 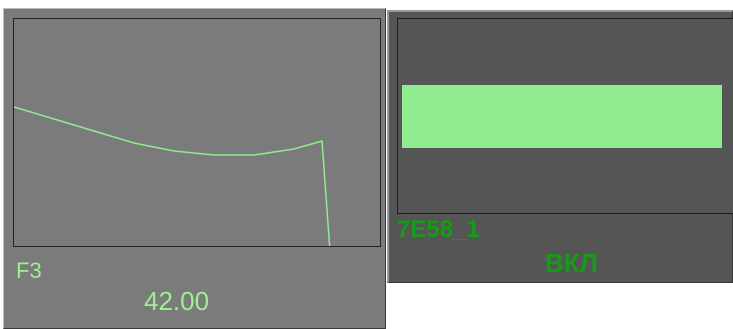 I want to click on 7e58-value: ВКЛ, so click(x=571, y=263).